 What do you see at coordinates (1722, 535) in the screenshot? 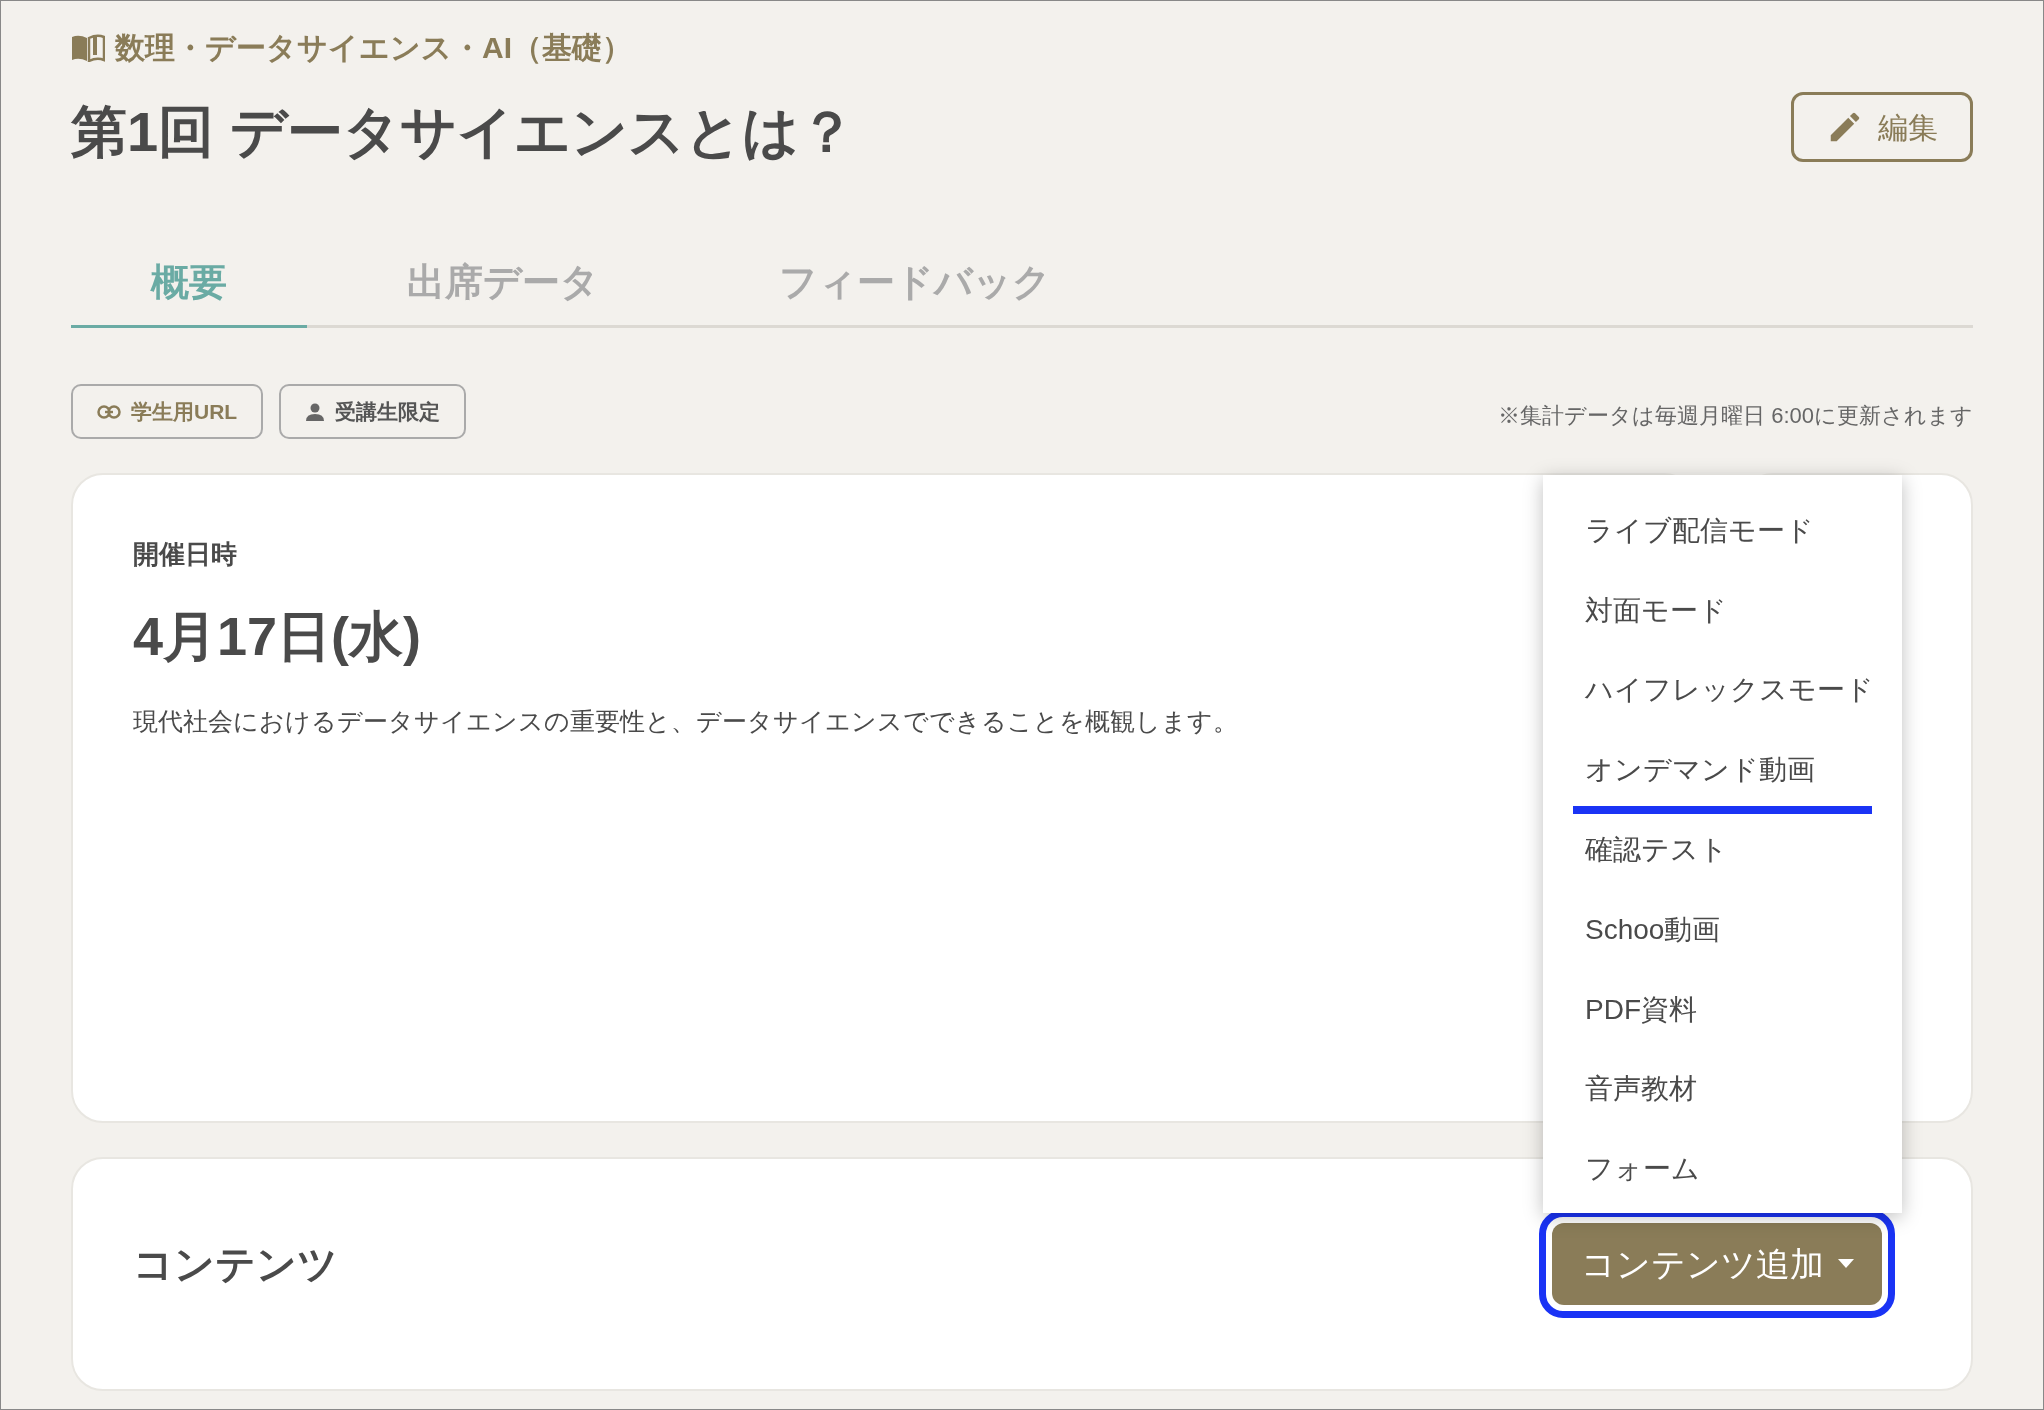
I see `menu-item: ライブ配信モード` at bounding box center [1722, 535].